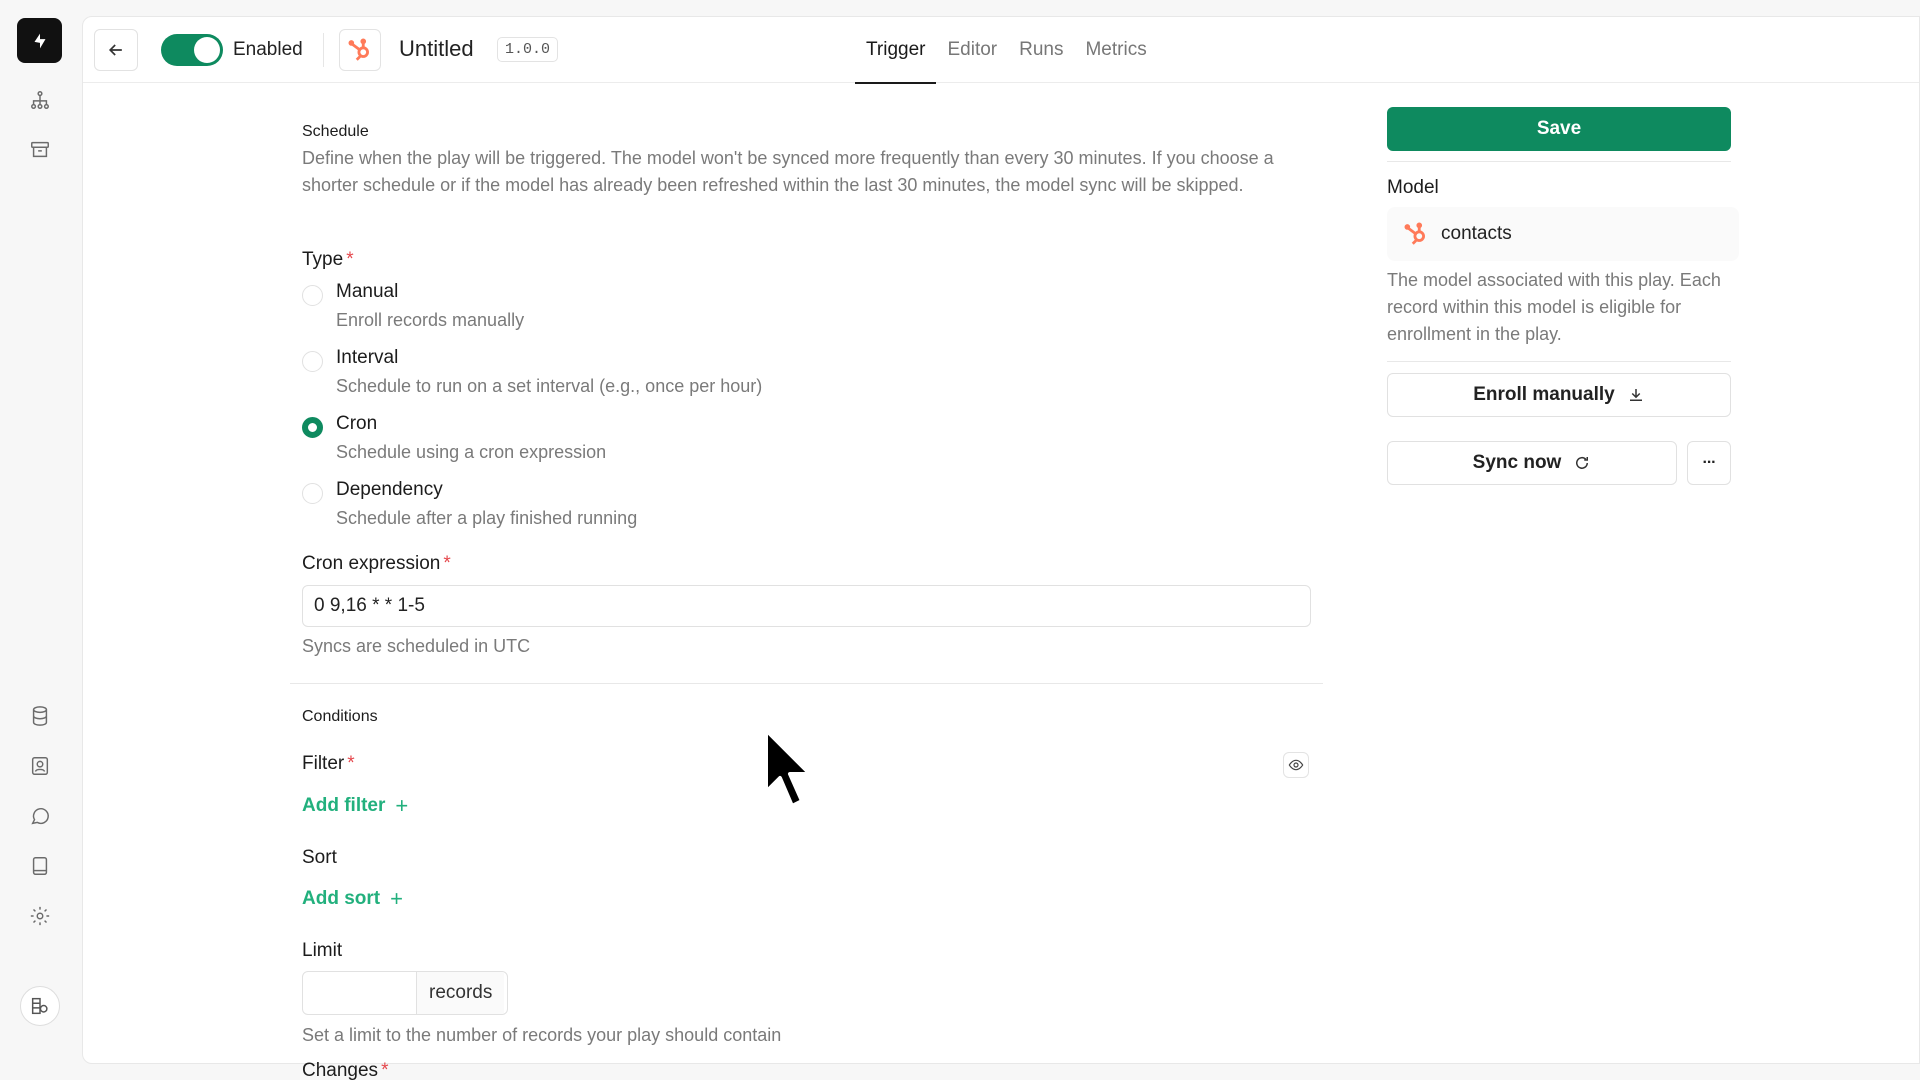 The height and width of the screenshot is (1080, 1920). Describe the element at coordinates (344, 805) in the screenshot. I see `add-filter-label: Add filter` at that location.